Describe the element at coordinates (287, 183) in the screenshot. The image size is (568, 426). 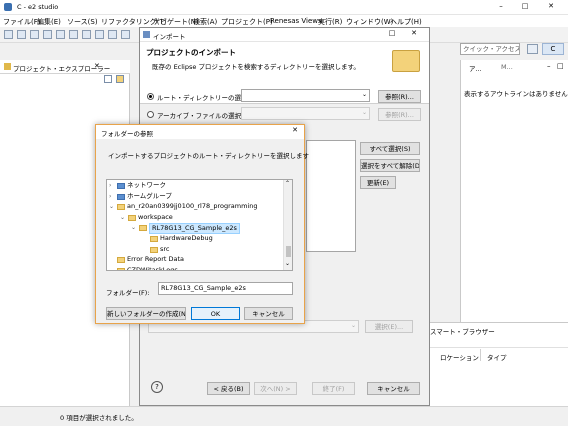
I see `scroll-up-icon: ⌃` at that location.